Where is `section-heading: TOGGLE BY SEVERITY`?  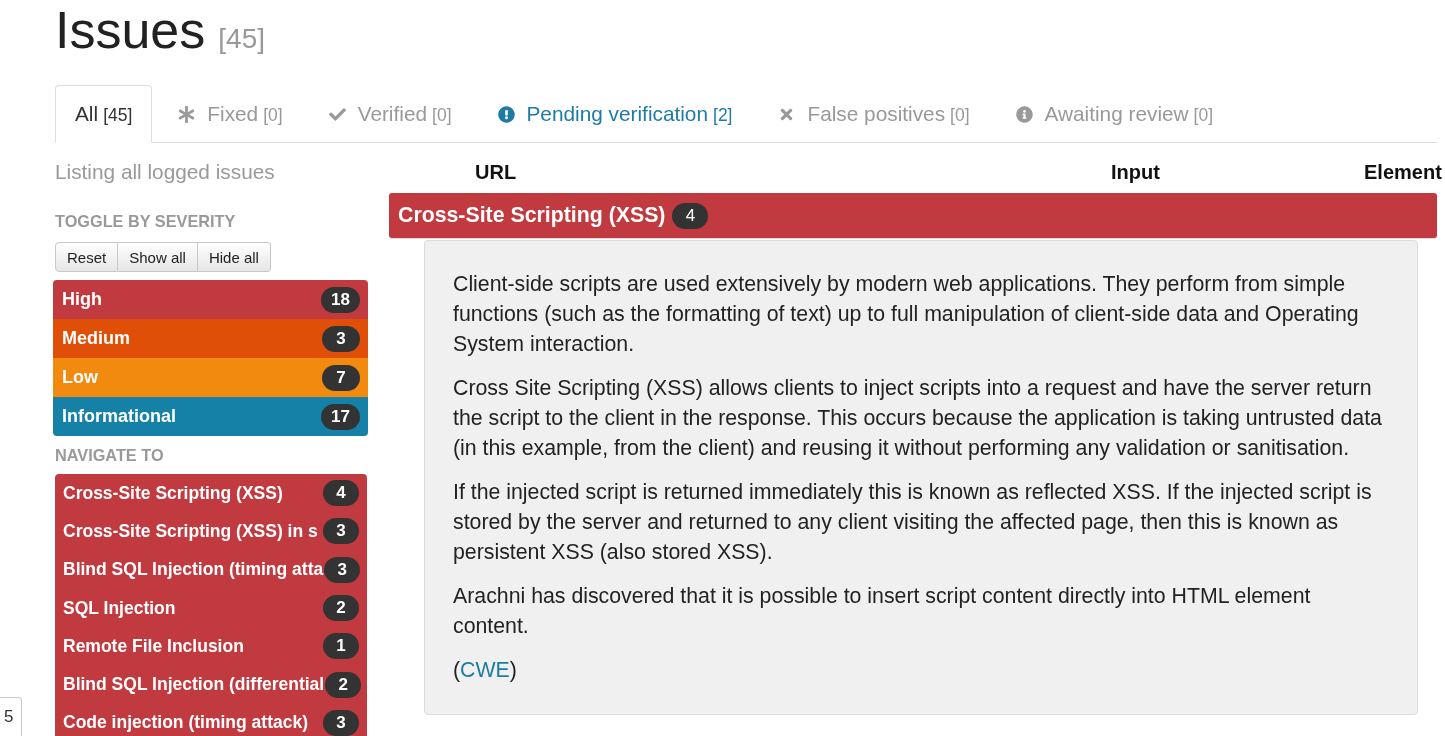
section-heading: TOGGLE BY SEVERITY is located at coordinates (145, 221).